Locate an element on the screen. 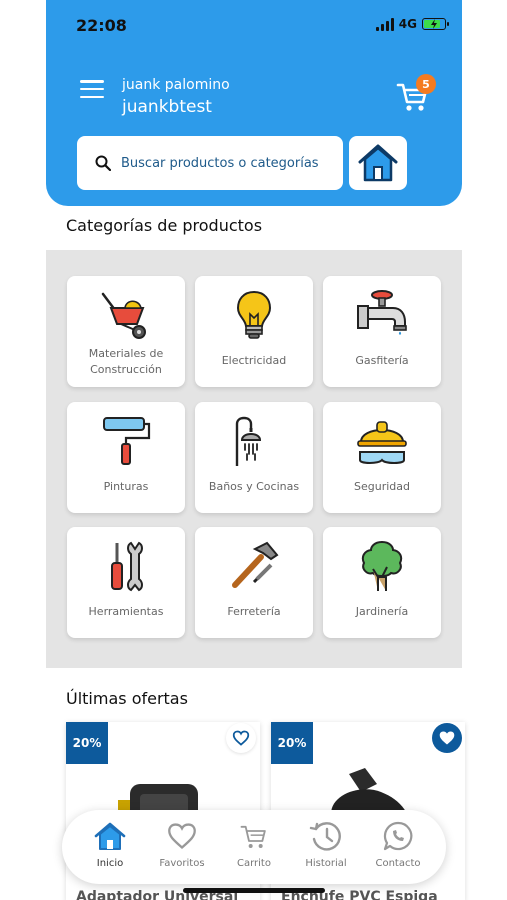 The image size is (507, 900). category-label: Gasfitería is located at coordinates (382, 360).